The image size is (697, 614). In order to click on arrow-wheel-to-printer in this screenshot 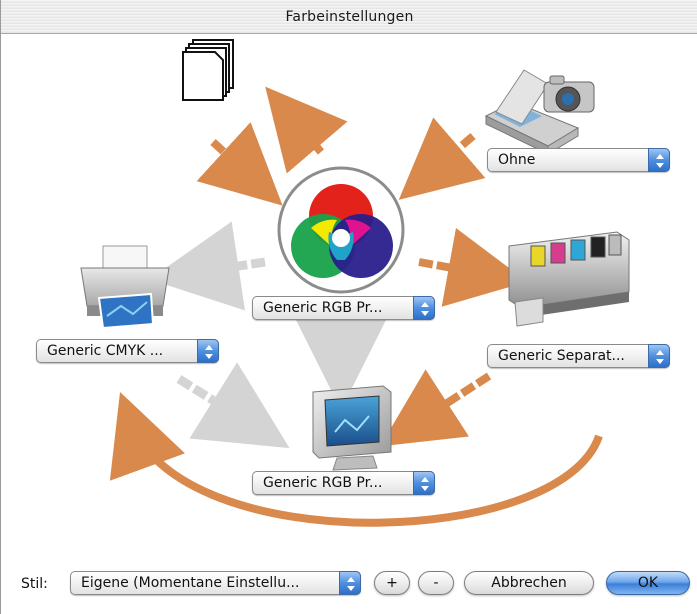, I will do `click(207, 266)`.